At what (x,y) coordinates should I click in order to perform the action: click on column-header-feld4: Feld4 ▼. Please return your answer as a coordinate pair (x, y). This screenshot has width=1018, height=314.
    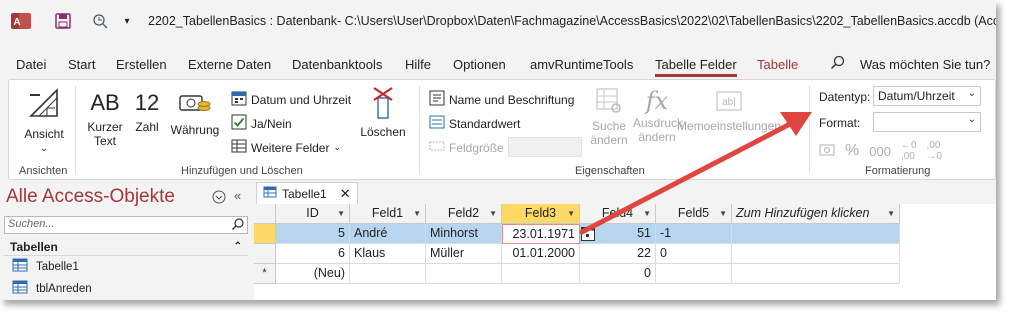
    Looking at the image, I should click on (618, 214).